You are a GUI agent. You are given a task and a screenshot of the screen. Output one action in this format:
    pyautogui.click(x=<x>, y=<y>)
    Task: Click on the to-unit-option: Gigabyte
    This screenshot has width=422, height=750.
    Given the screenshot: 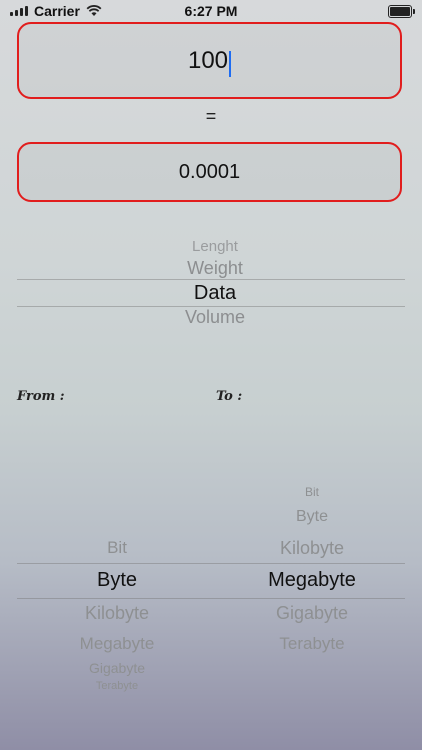 What is the action you would take?
    pyautogui.click(x=312, y=613)
    